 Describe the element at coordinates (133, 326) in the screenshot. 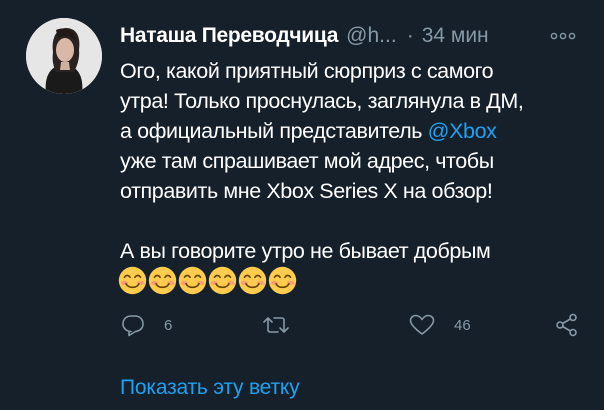

I see `reply-icon` at that location.